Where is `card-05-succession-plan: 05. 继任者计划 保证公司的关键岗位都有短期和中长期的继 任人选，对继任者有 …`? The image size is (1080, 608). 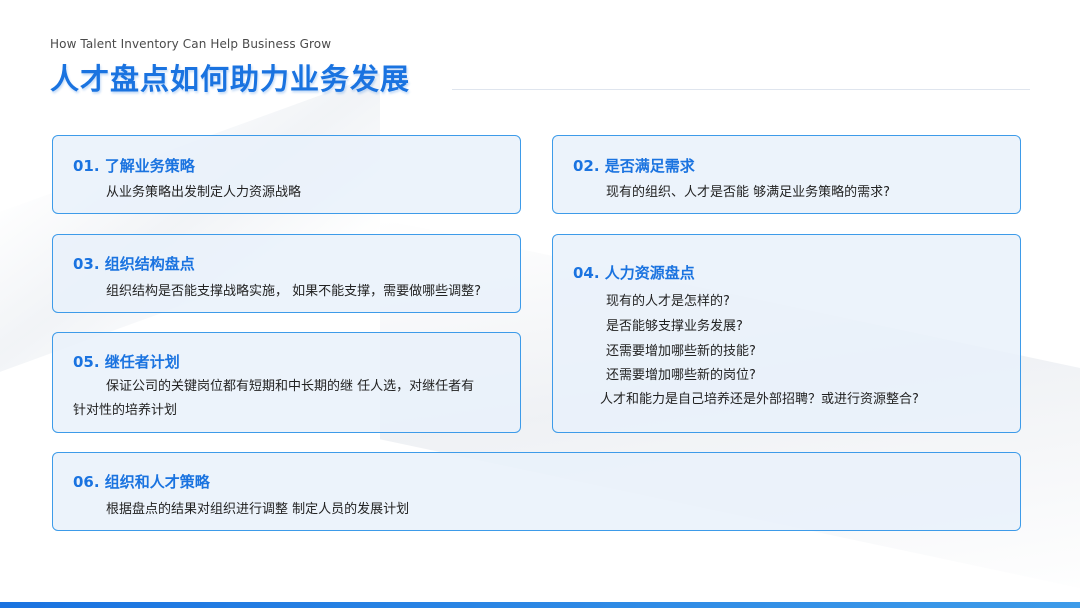
card-05-succession-plan: 05. 继任者计划 保证公司的关键岗位都有短期和中长期的继 任人选，对继任者有 … is located at coordinates (286, 382).